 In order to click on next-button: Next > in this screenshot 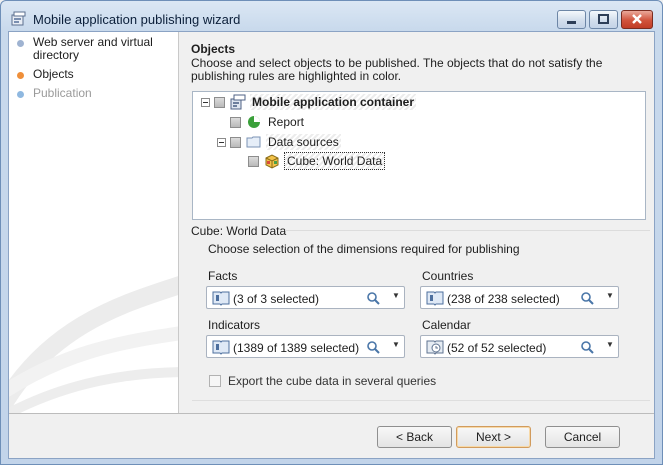, I will do `click(493, 437)`.